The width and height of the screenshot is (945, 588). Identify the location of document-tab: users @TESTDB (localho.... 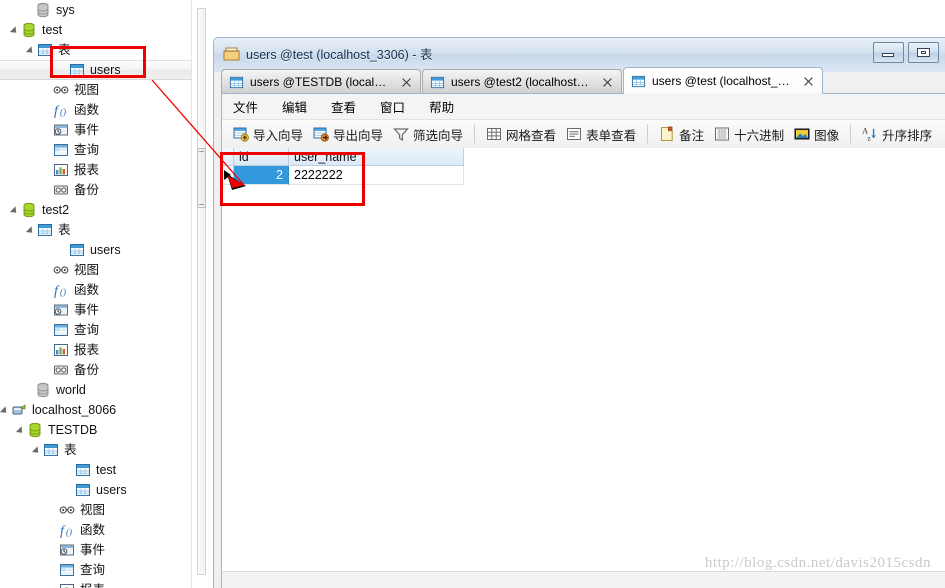
(321, 81).